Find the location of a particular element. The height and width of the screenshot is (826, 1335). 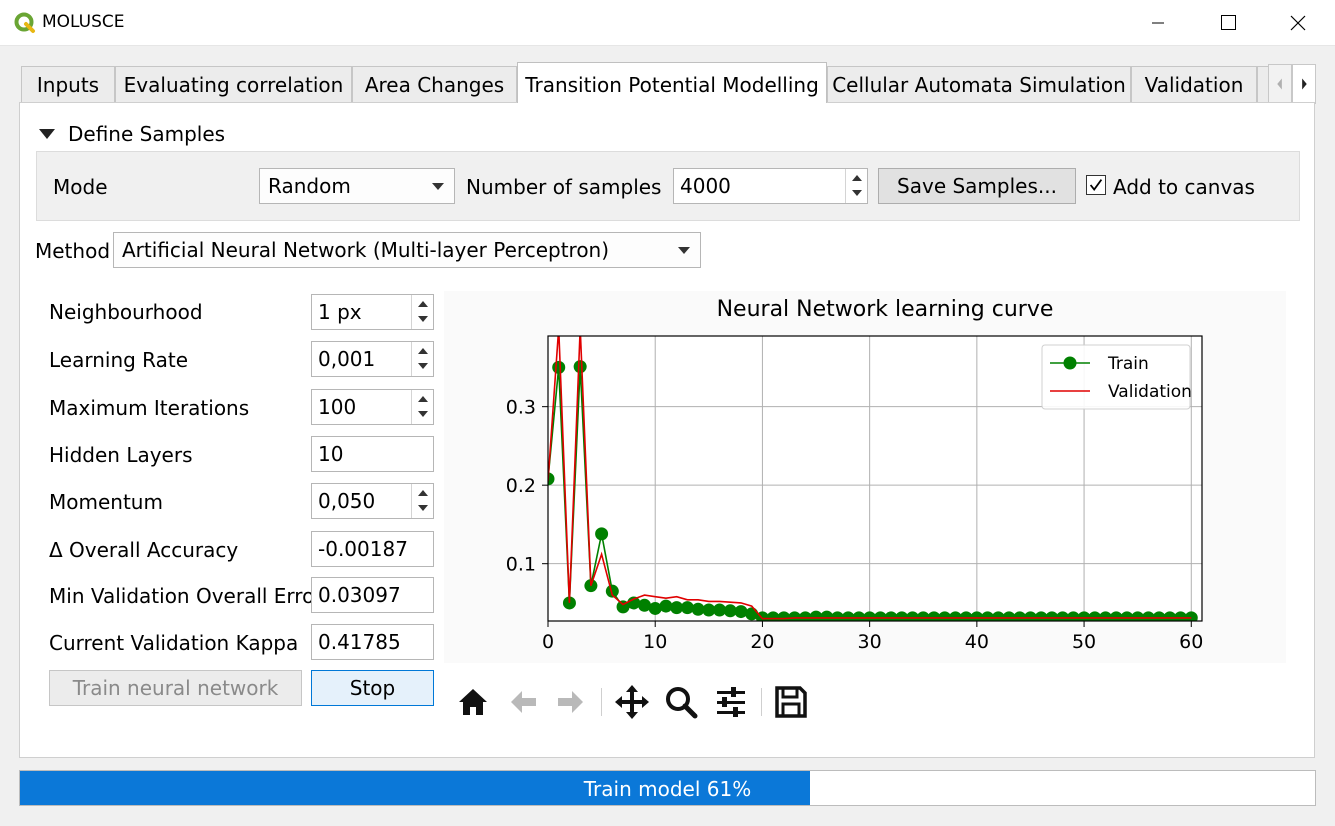

progress-bar: Train model 61% is located at coordinates (667, 788).